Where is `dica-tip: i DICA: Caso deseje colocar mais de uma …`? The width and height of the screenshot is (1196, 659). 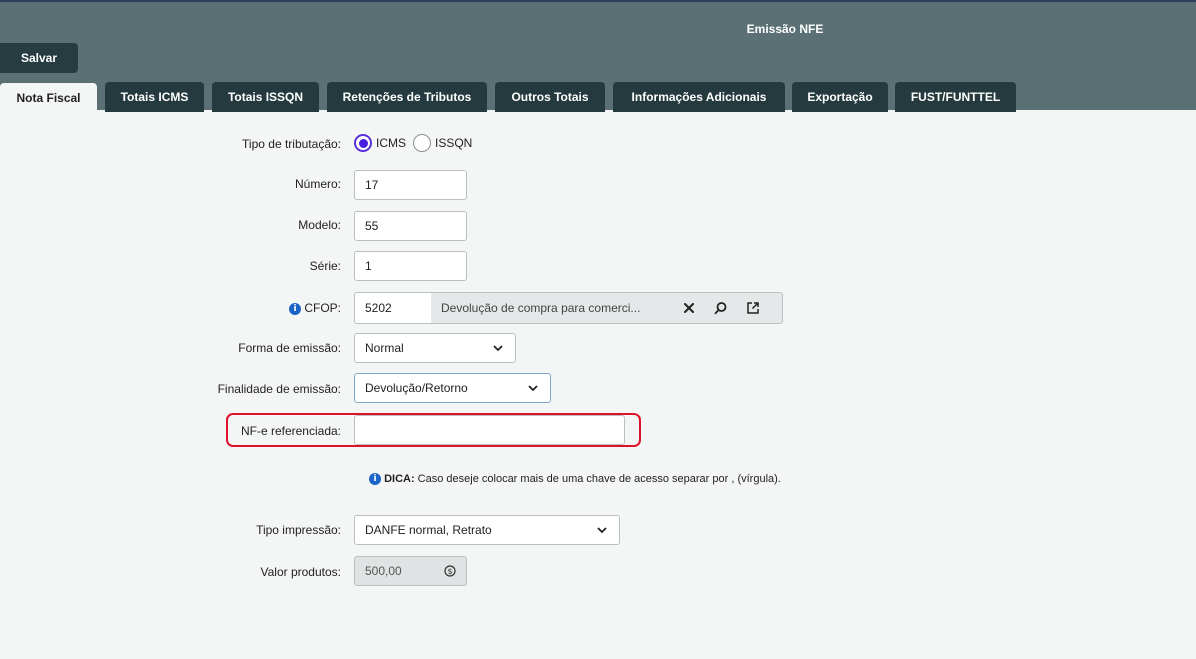
dica-tip: i DICA: Caso deseje colocar mais de uma … is located at coordinates (575, 479).